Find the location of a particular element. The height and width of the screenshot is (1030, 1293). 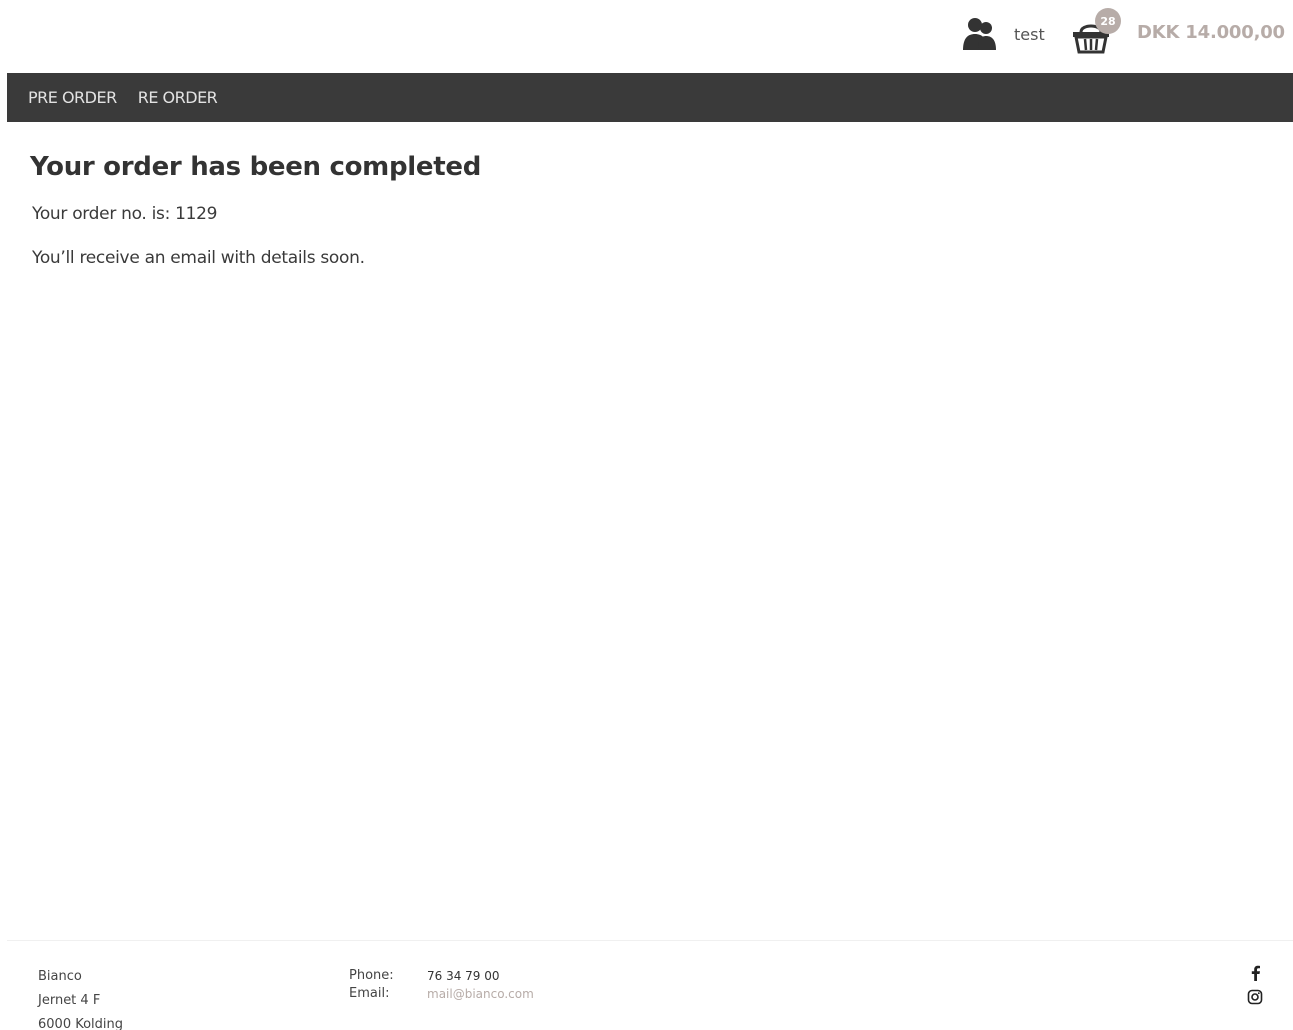

address-street: Jernet 4 F is located at coordinates (69, 1000).